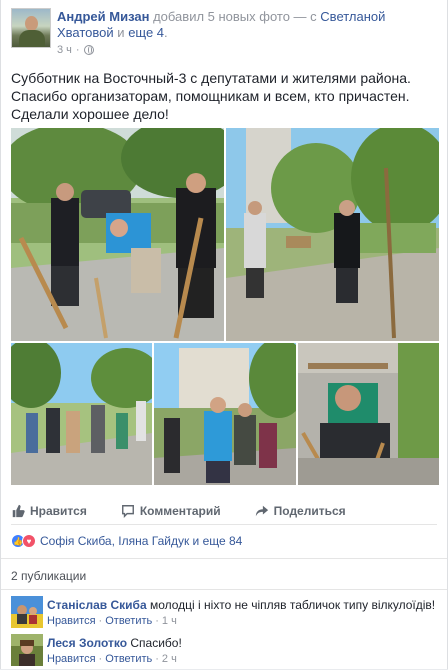  I want to click on globe-icon, so click(88, 50).